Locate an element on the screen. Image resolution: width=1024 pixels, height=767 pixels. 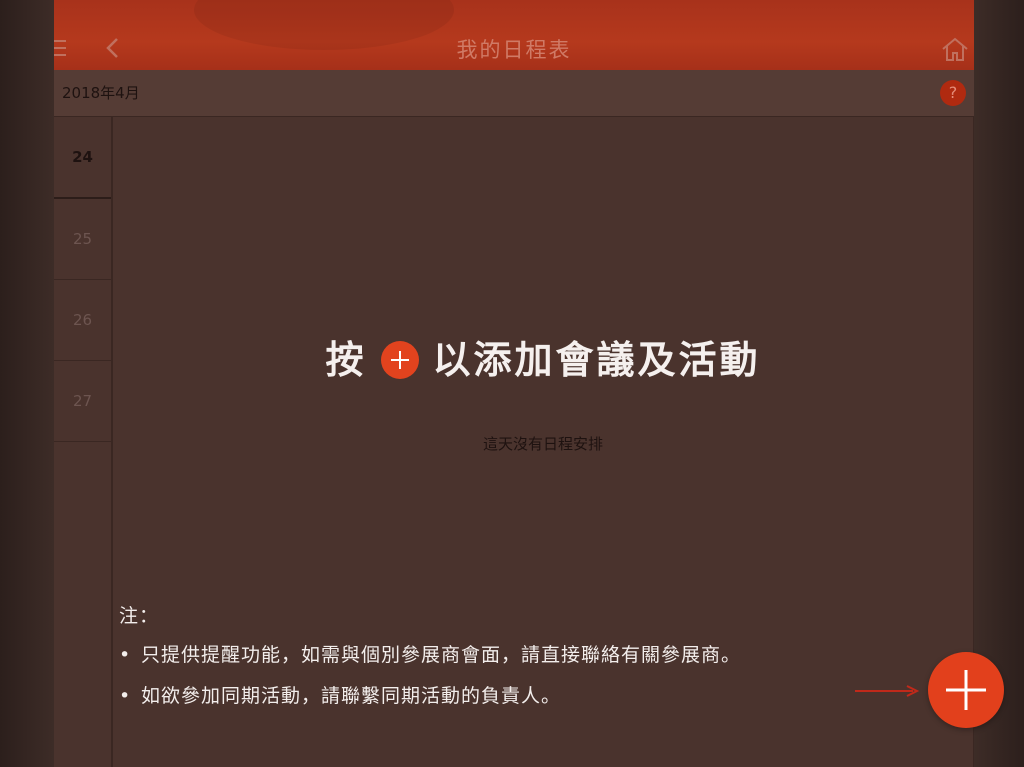
page-title: 我的日程表 is located at coordinates (514, 50).